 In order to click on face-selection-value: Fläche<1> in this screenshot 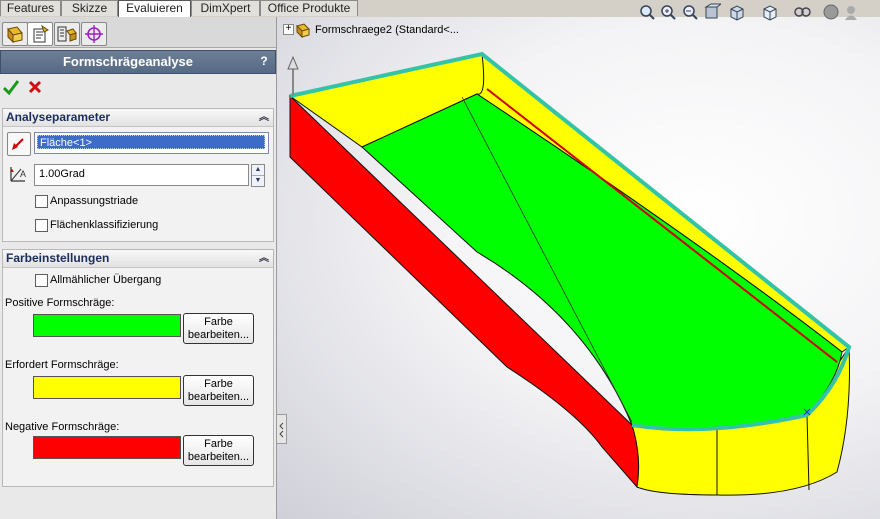, I will do `click(151, 142)`.